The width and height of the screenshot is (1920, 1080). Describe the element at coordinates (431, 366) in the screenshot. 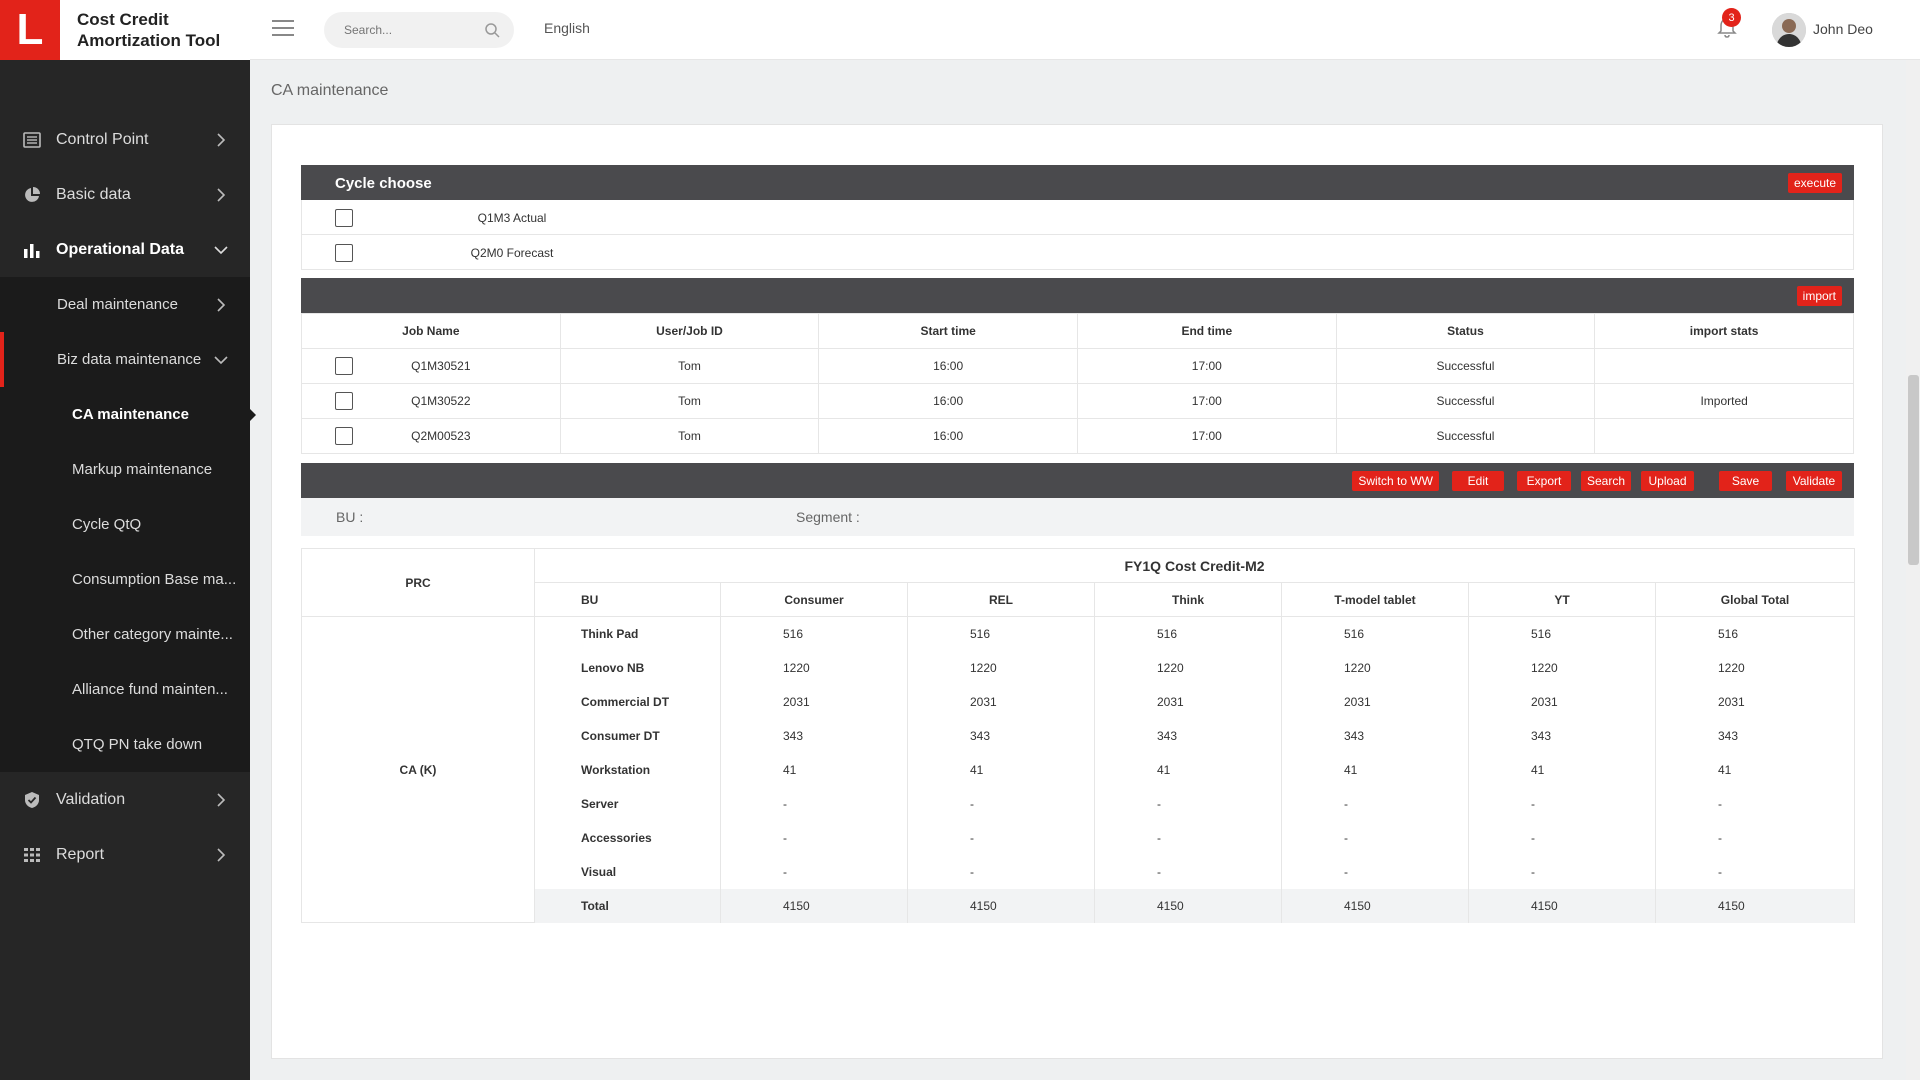

I see `job-name-cell: Q1M30521` at that location.